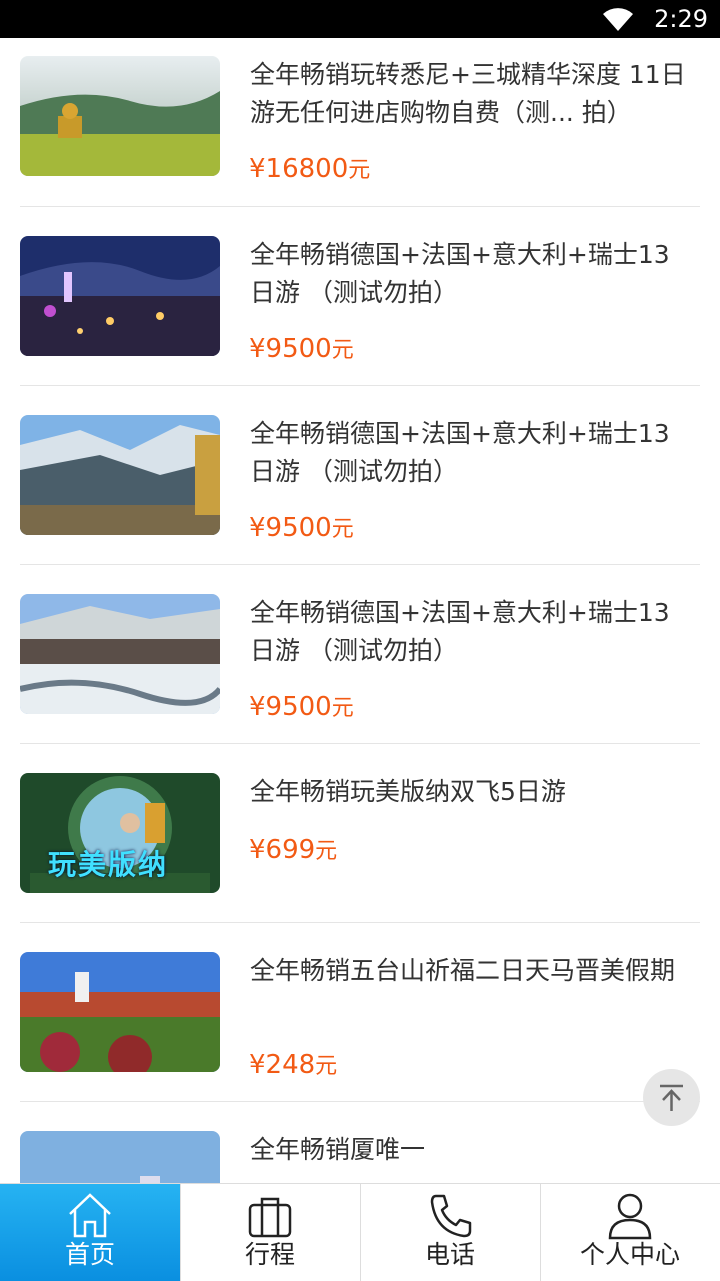 The height and width of the screenshot is (1281, 720). Describe the element at coordinates (360, 1027) in the screenshot. I see `list-item: 全年畅销五台山祈福二日天马晋美假期 ¥248元` at that location.